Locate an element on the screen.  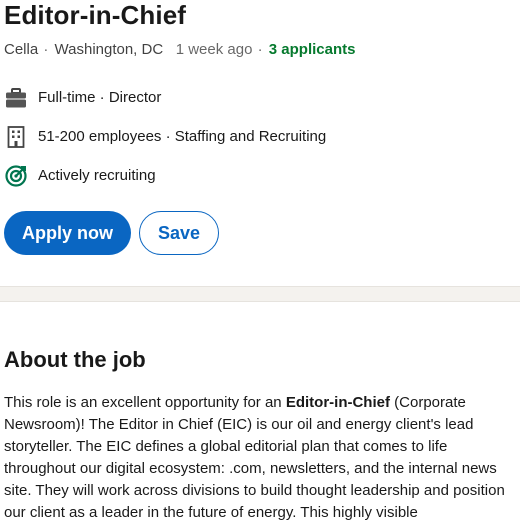
job-location: Washington, DC is located at coordinates (109, 49).